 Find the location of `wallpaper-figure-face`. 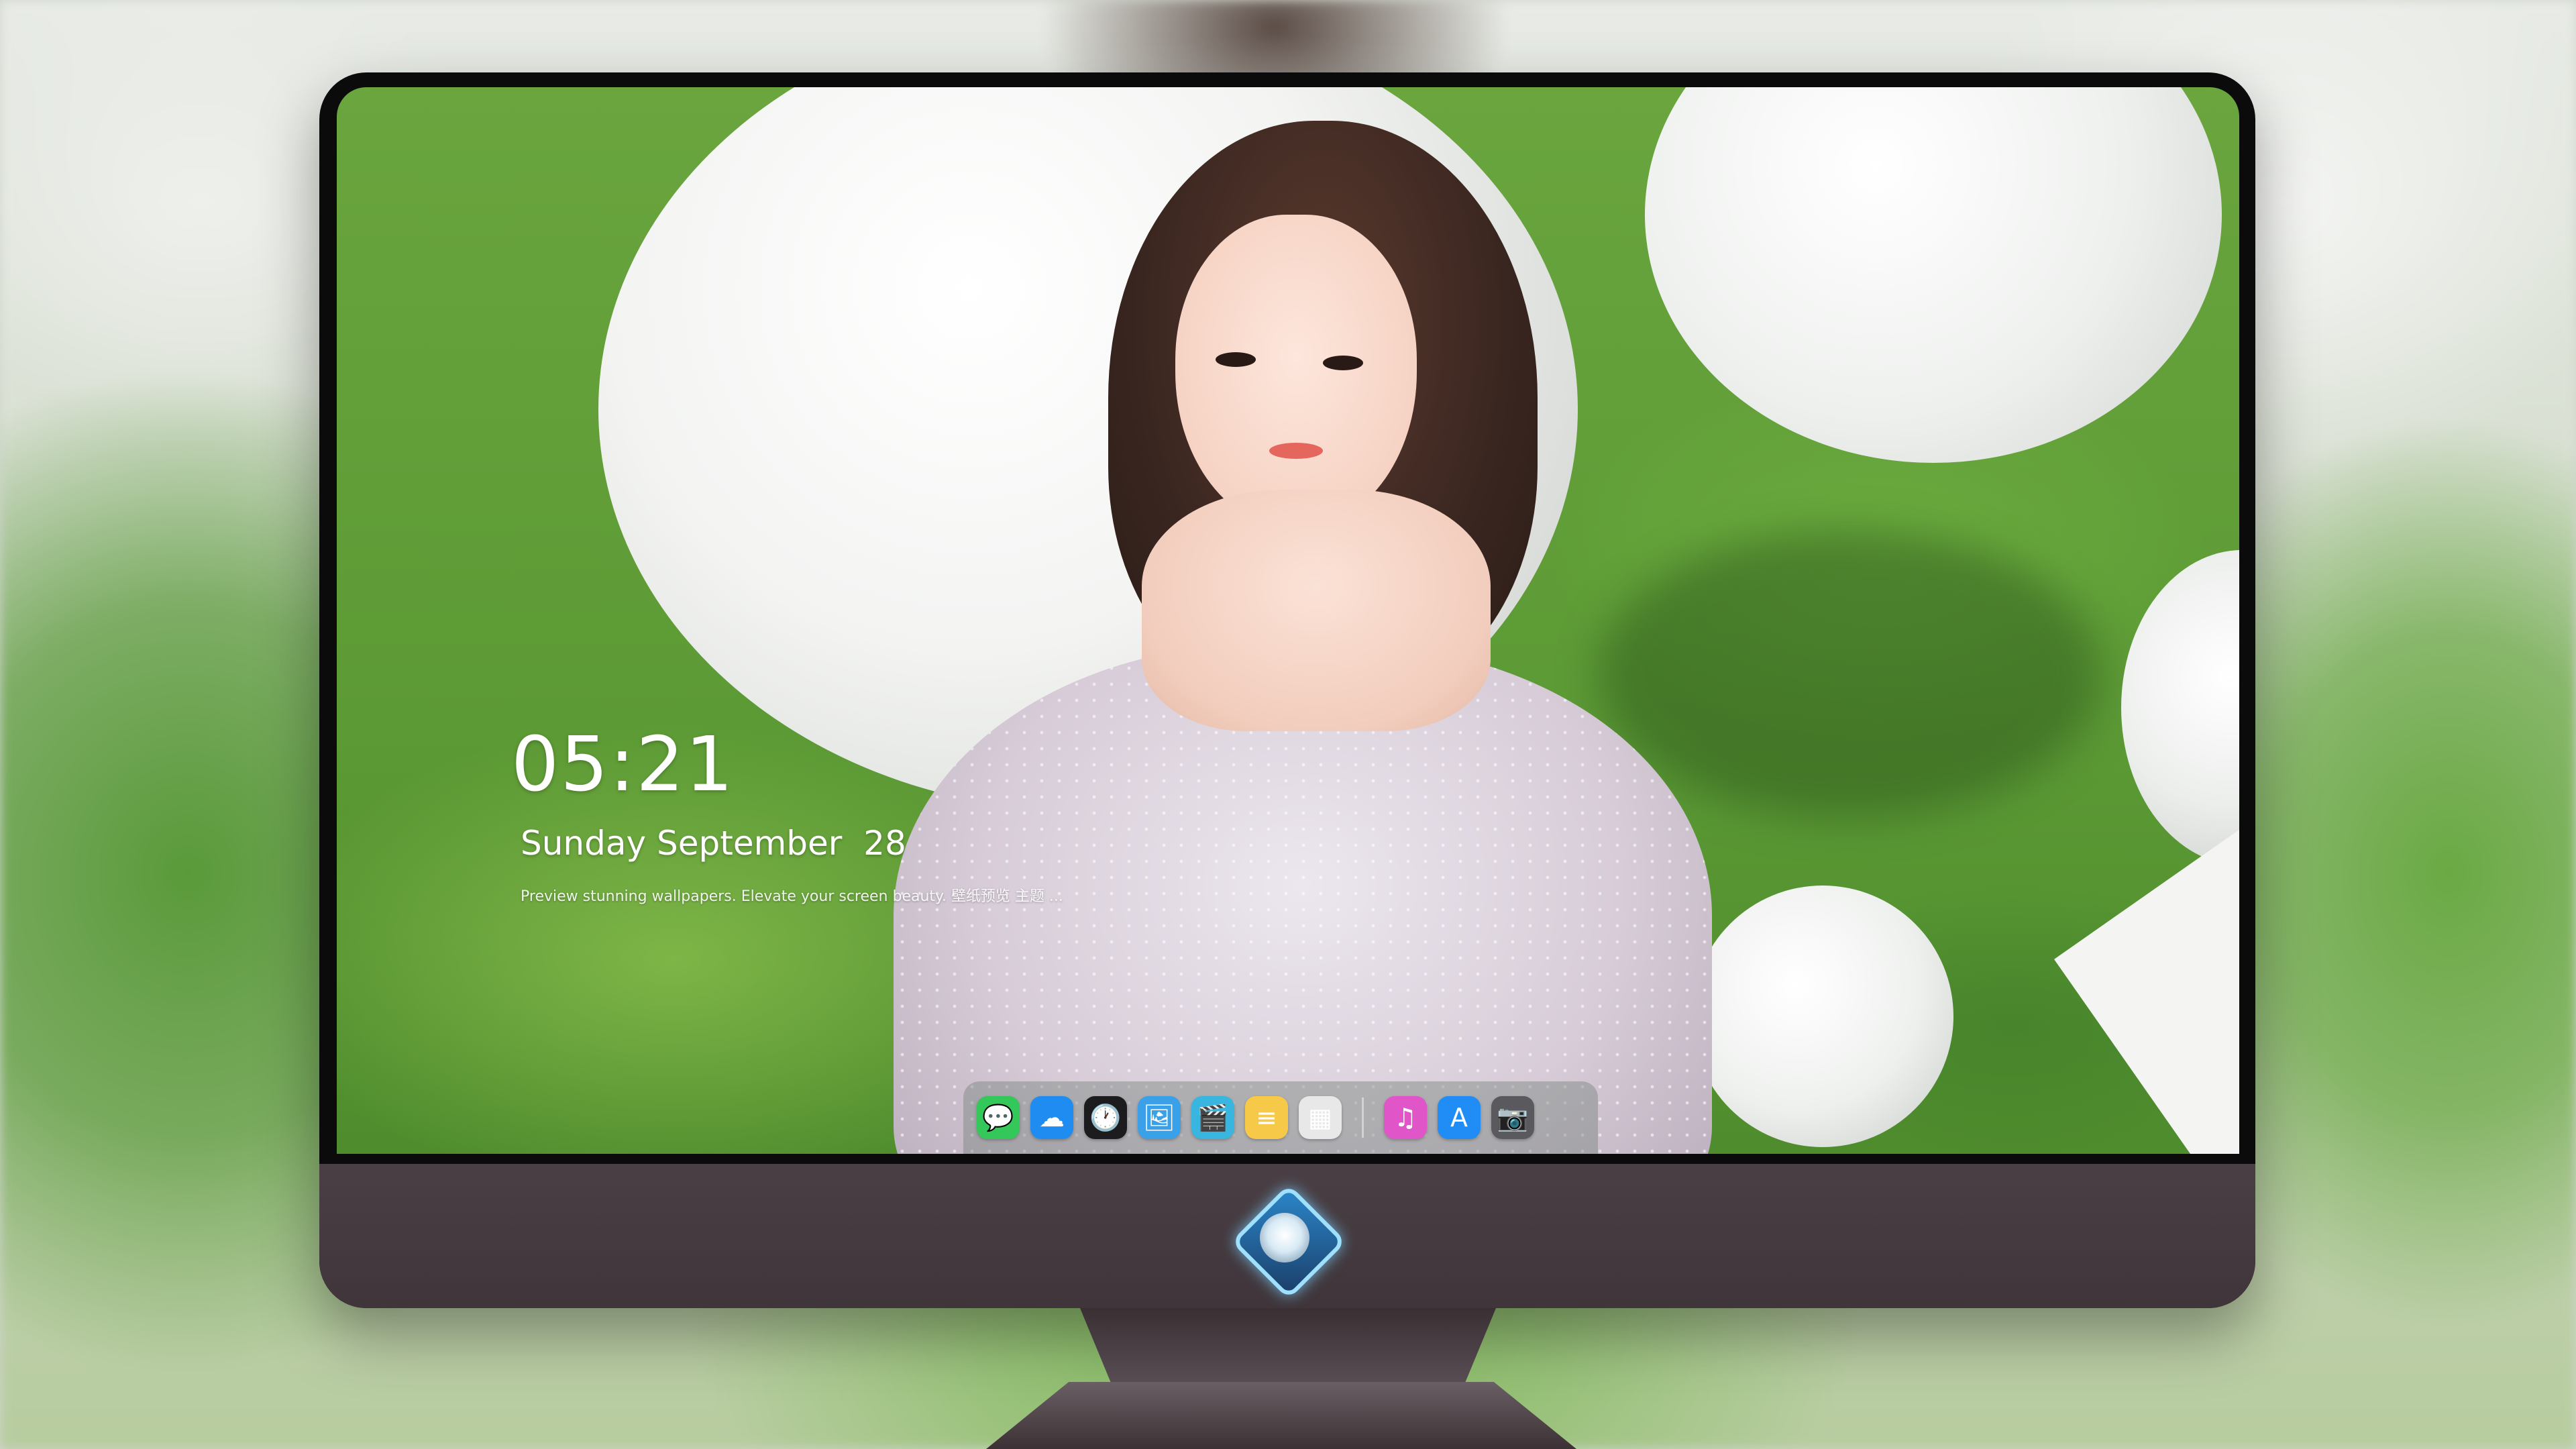

wallpaper-figure-face is located at coordinates (1296, 372).